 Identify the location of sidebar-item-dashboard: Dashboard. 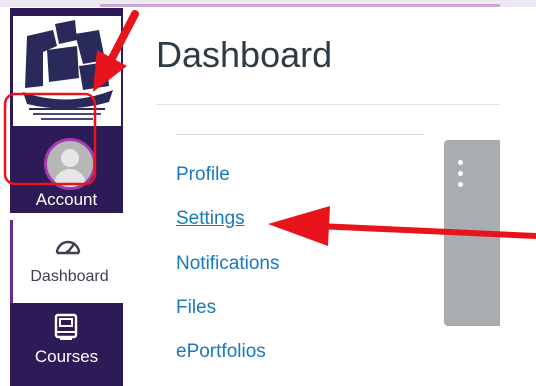
(68, 264).